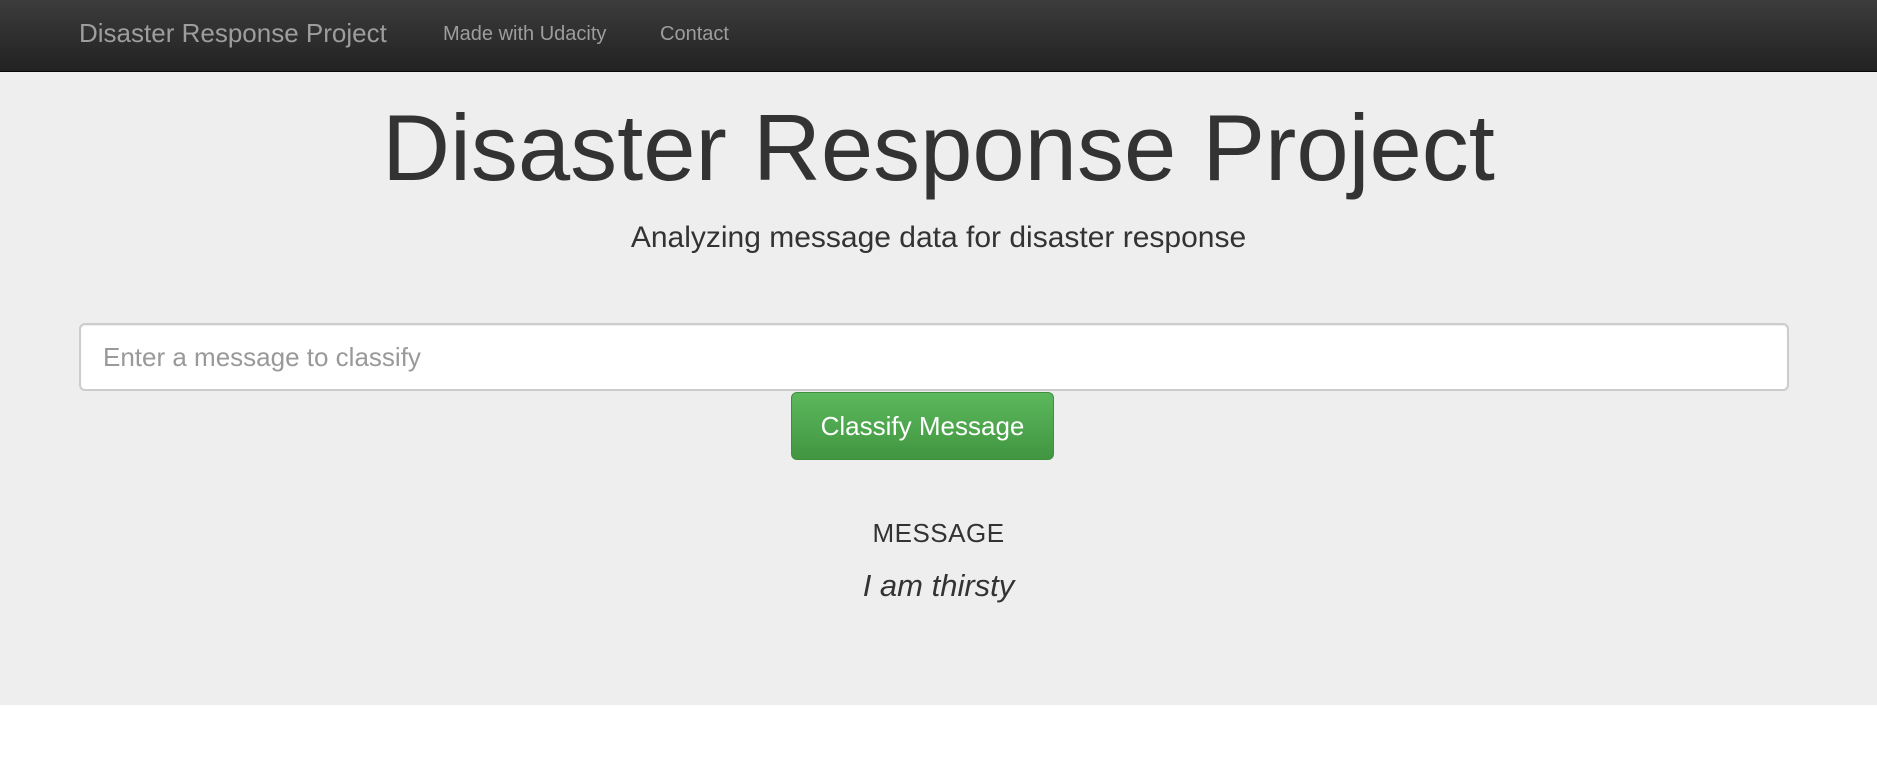 The image size is (1877, 759). I want to click on result-label: MESSAGE, so click(938, 533).